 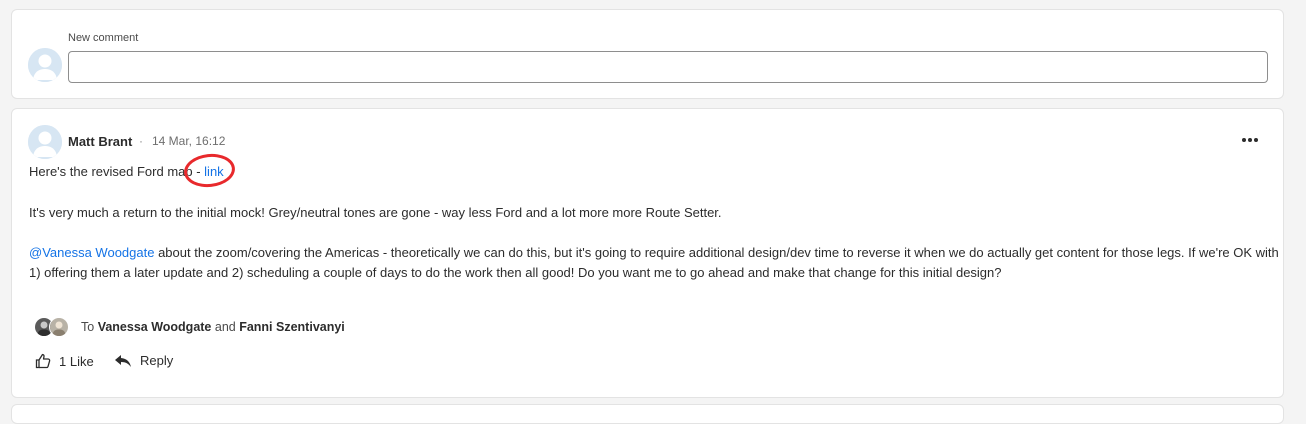 I want to click on mention-link: @Vanessa Woodgate, so click(x=91, y=252).